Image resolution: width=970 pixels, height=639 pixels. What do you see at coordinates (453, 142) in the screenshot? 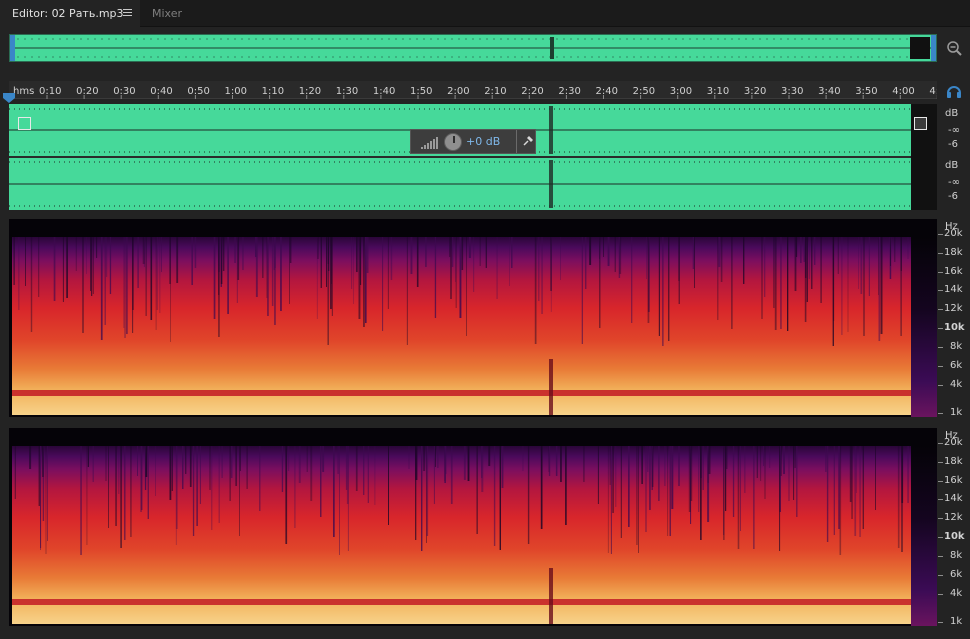
I see `volume-knob` at bounding box center [453, 142].